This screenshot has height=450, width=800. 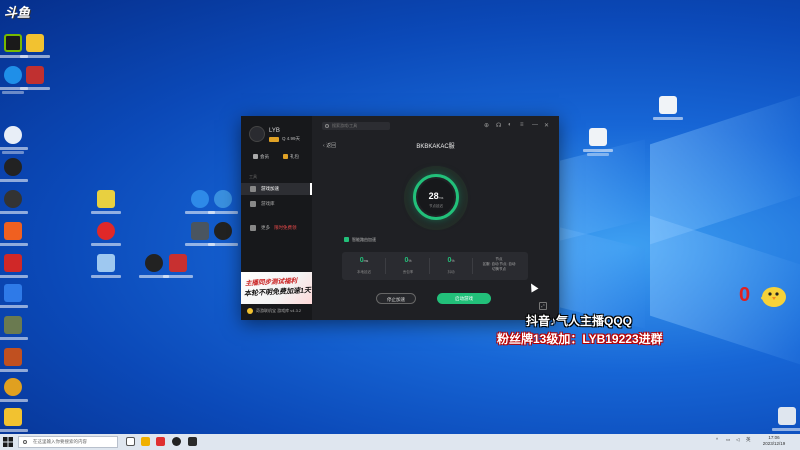 I want to click on input-method: 英, so click(x=748, y=440).